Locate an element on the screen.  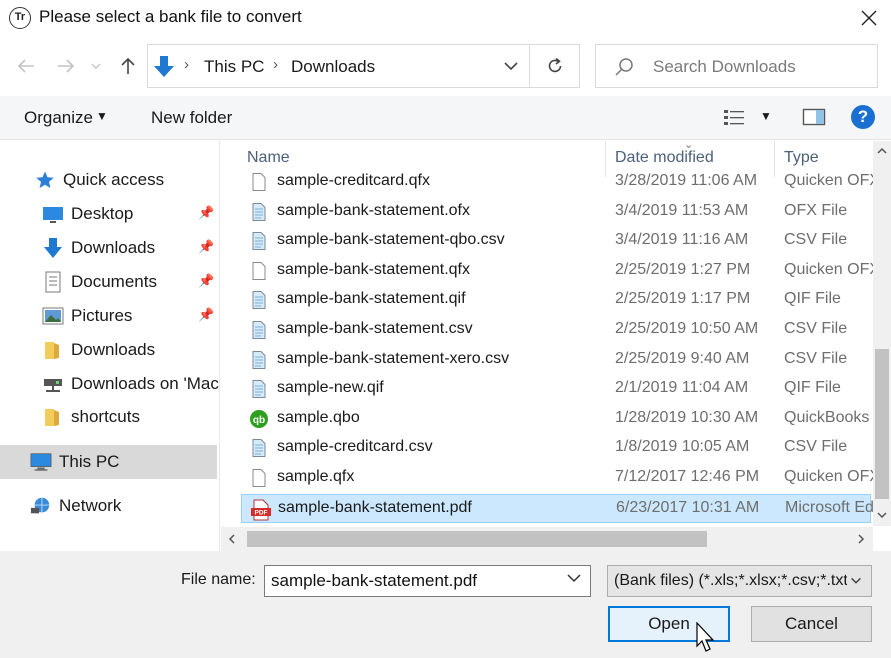
file-type: Quicken OFX is located at coordinates (829, 269).